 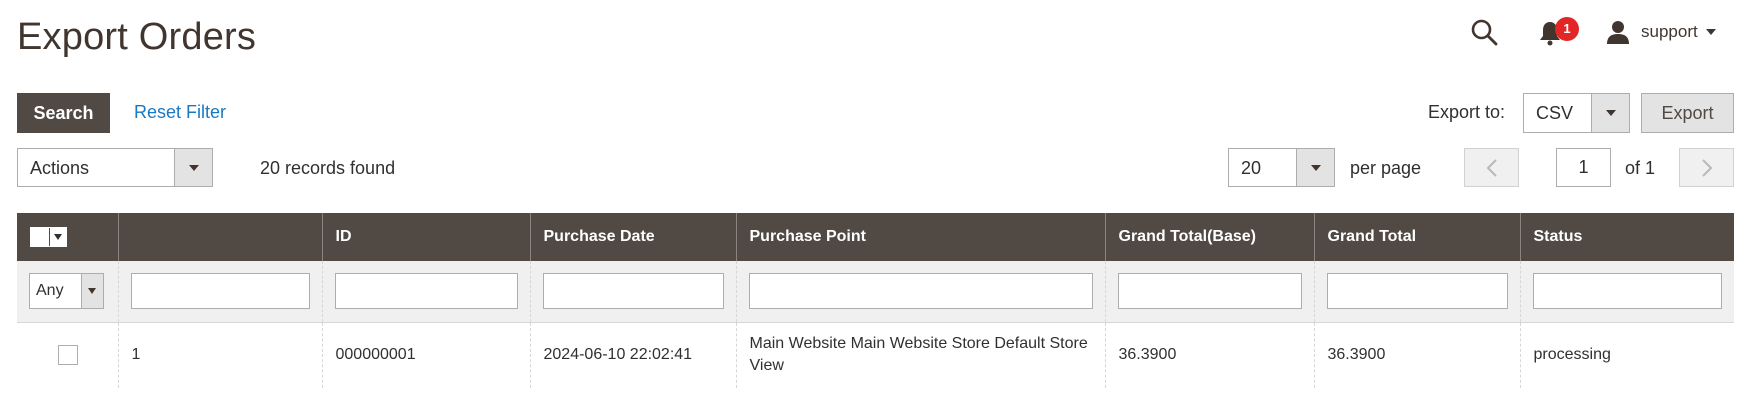 What do you see at coordinates (633, 237) in the screenshot?
I see `column-header-purchase-date: Purchase Date` at bounding box center [633, 237].